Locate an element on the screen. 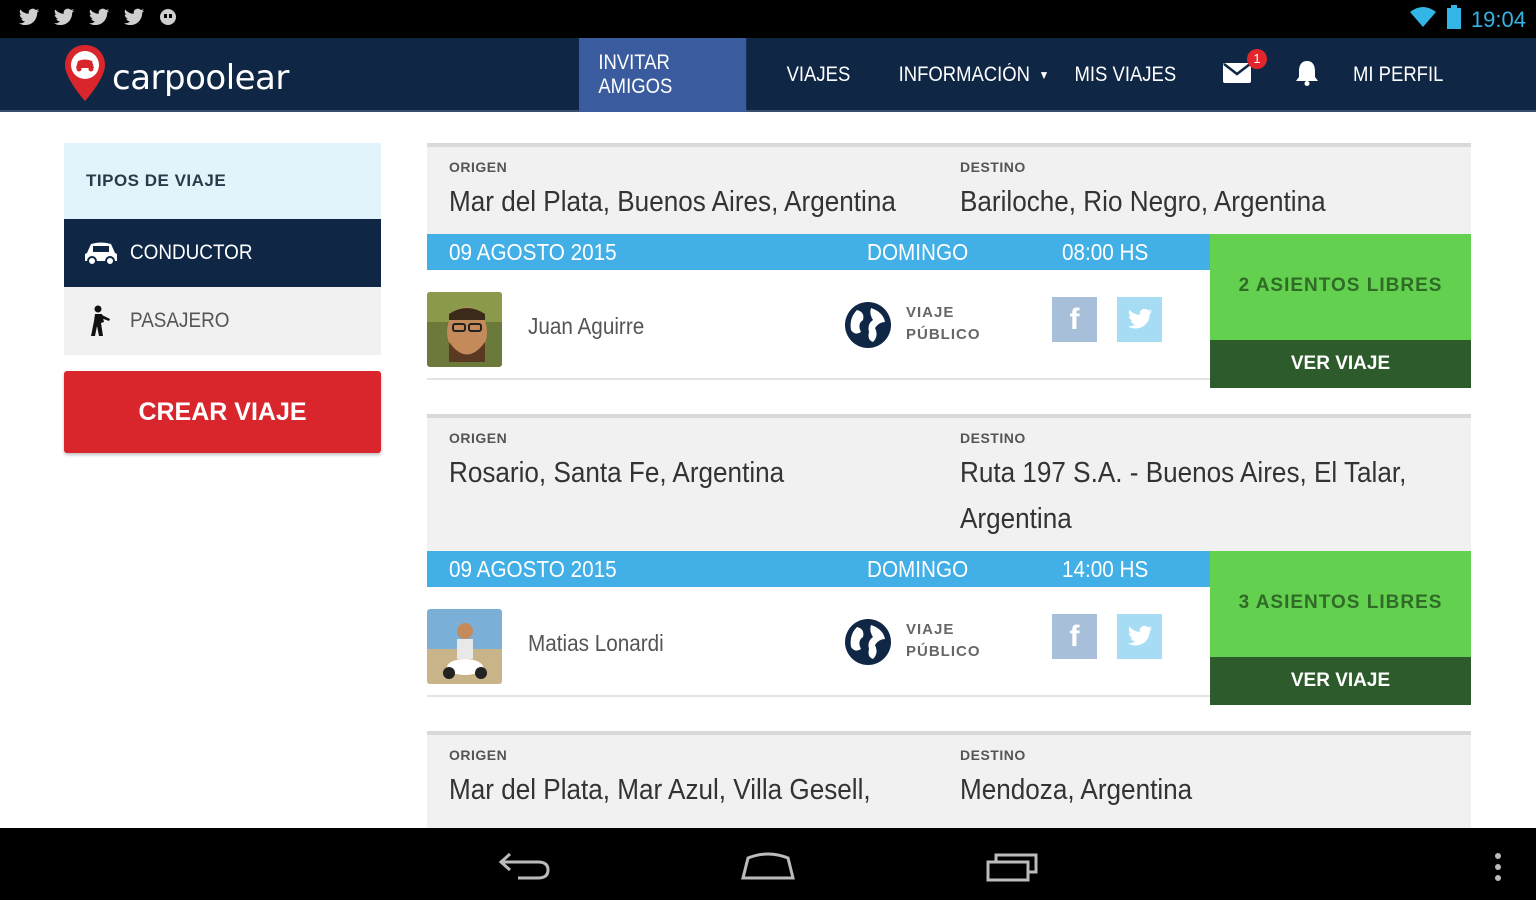 The image size is (1536, 900). notification-icons is located at coordinates (99, 18).